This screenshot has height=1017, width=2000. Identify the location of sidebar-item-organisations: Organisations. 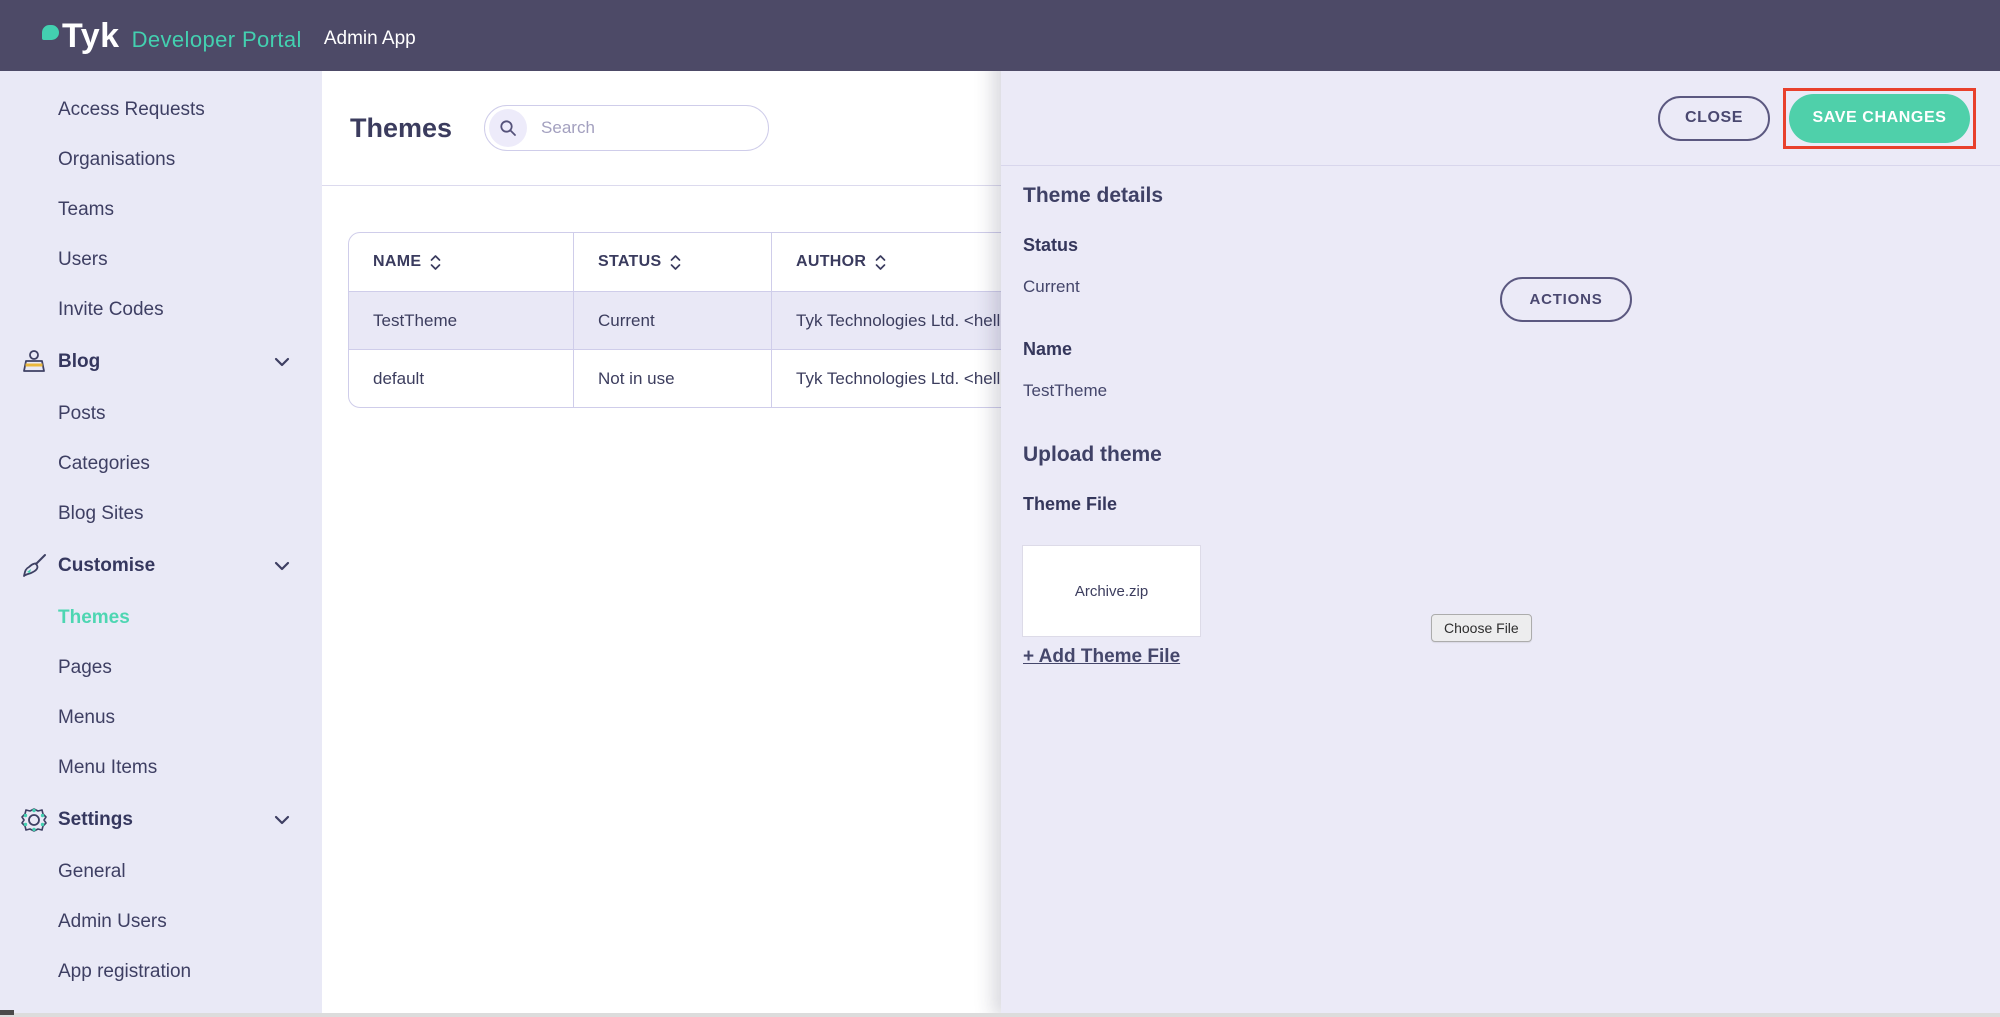
(161, 160).